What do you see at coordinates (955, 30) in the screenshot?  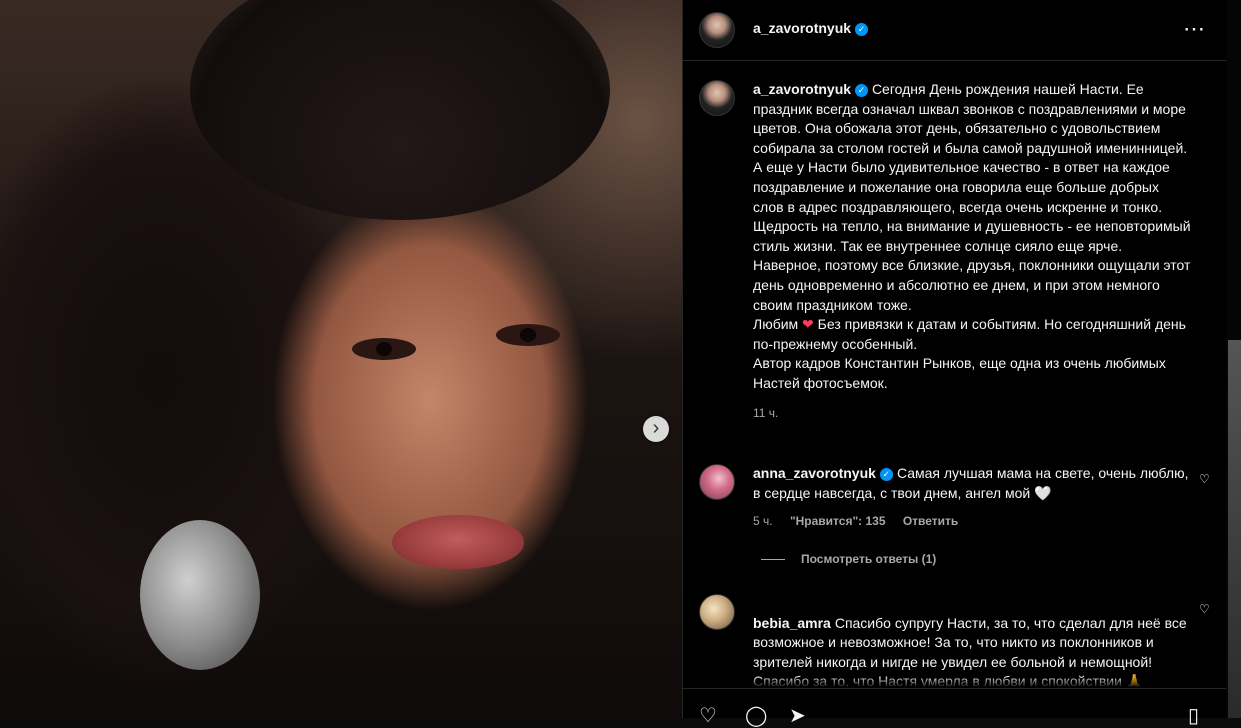 I see `post-header: a_zavorotnyuk ✓ ⋯` at bounding box center [955, 30].